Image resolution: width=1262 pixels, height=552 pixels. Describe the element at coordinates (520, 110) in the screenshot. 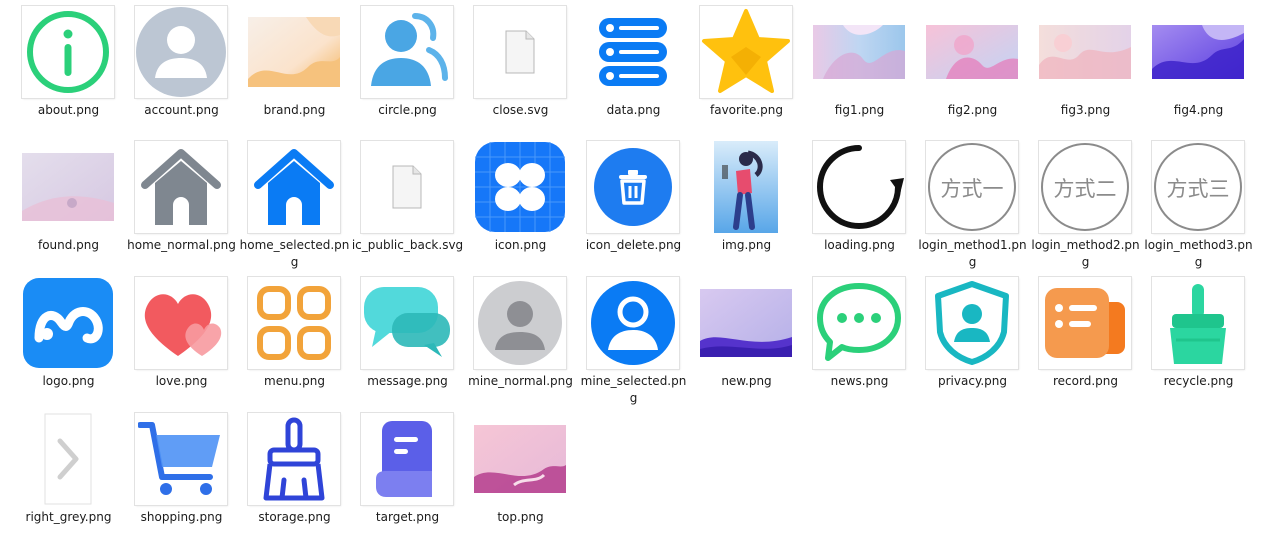

I see `file-name: close.svg` at that location.